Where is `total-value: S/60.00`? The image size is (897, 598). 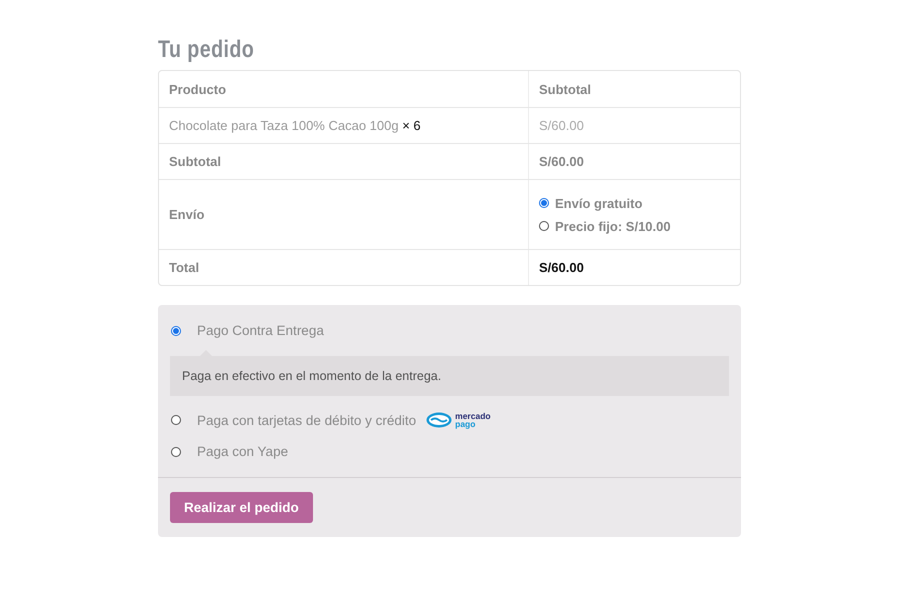
total-value: S/60.00 is located at coordinates (562, 267).